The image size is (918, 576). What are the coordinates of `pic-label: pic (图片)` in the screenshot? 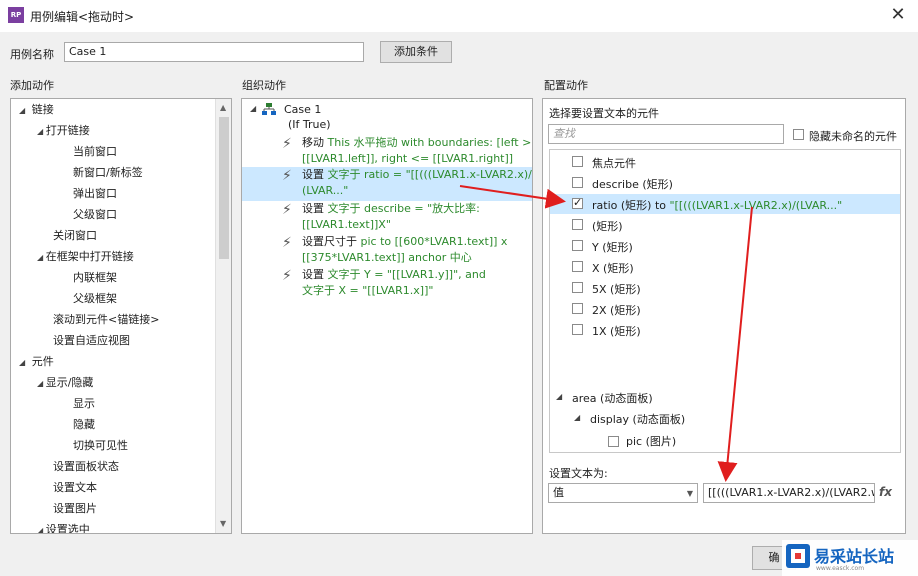 It's located at (651, 441).